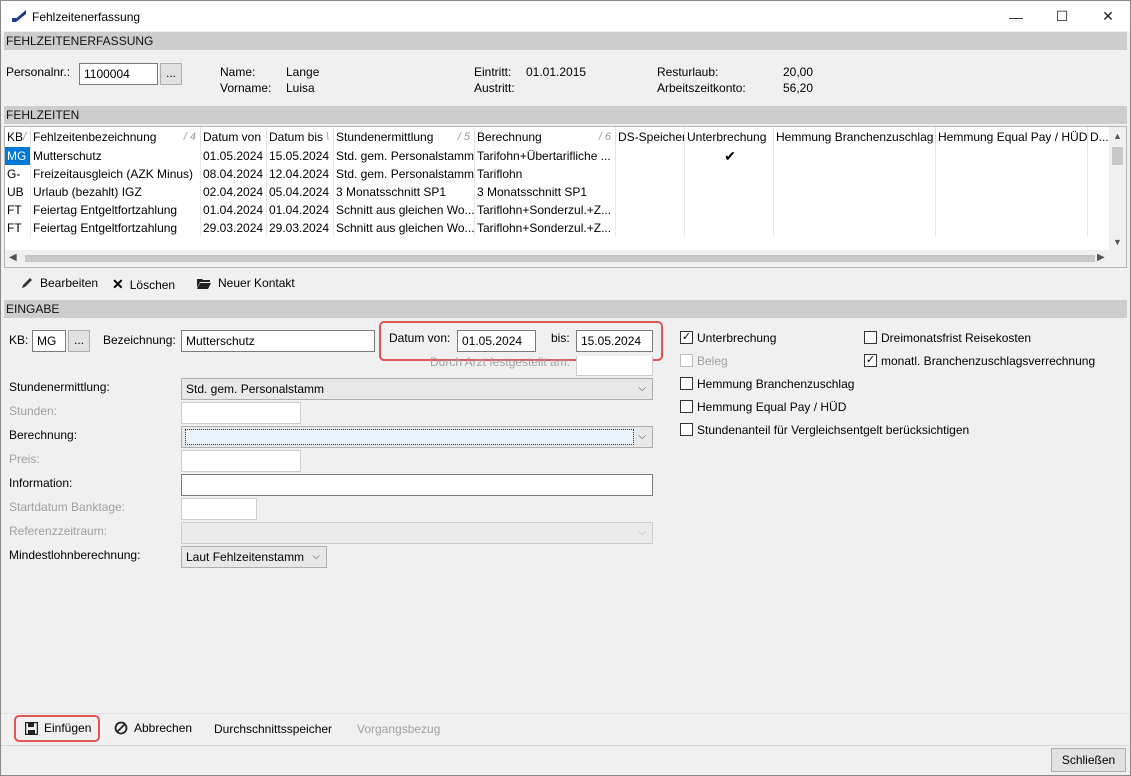 The height and width of the screenshot is (776, 1131). What do you see at coordinates (560, 338) in the screenshot?
I see `bis-label: bis:` at bounding box center [560, 338].